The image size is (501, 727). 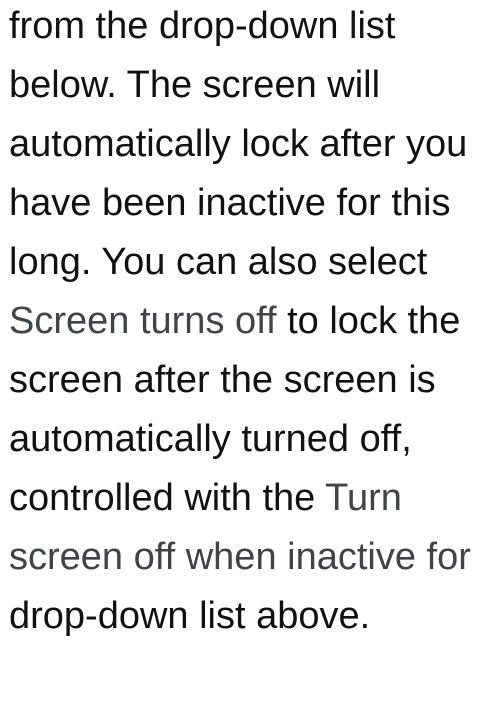 What do you see at coordinates (363, 498) in the screenshot?
I see `gui-term: Turn` at bounding box center [363, 498].